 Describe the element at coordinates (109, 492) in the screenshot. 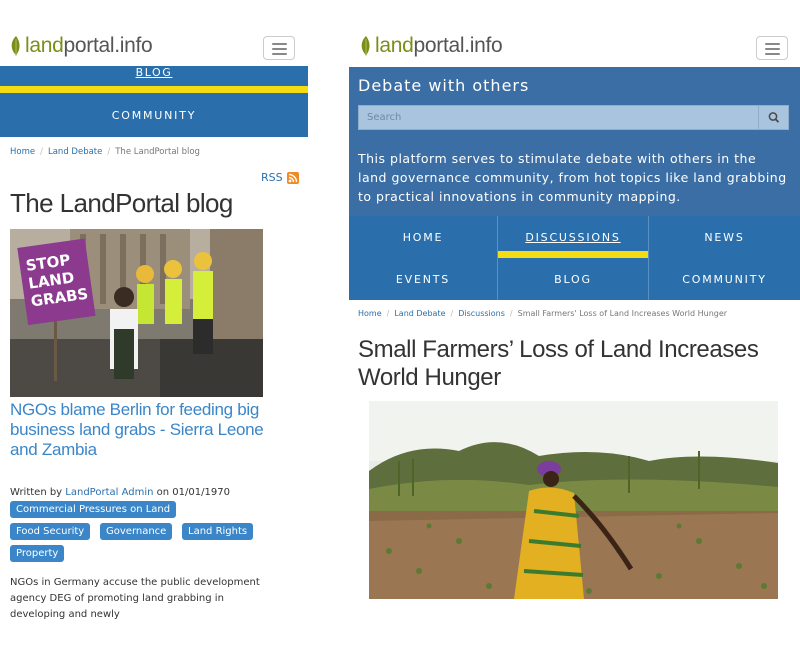

I see `author-link: LandPortal Admin` at that location.